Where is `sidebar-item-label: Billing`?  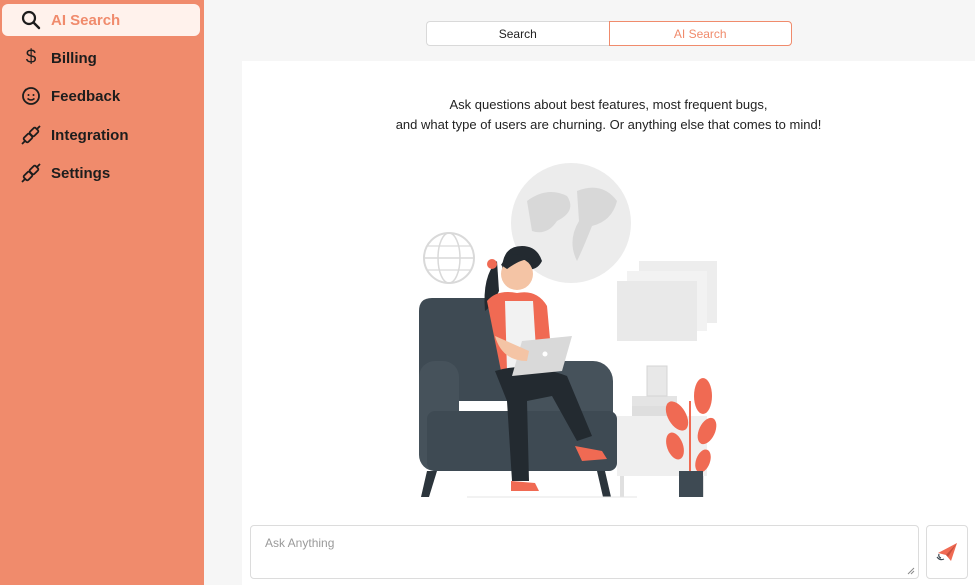
sidebar-item-label: Billing is located at coordinates (74, 58).